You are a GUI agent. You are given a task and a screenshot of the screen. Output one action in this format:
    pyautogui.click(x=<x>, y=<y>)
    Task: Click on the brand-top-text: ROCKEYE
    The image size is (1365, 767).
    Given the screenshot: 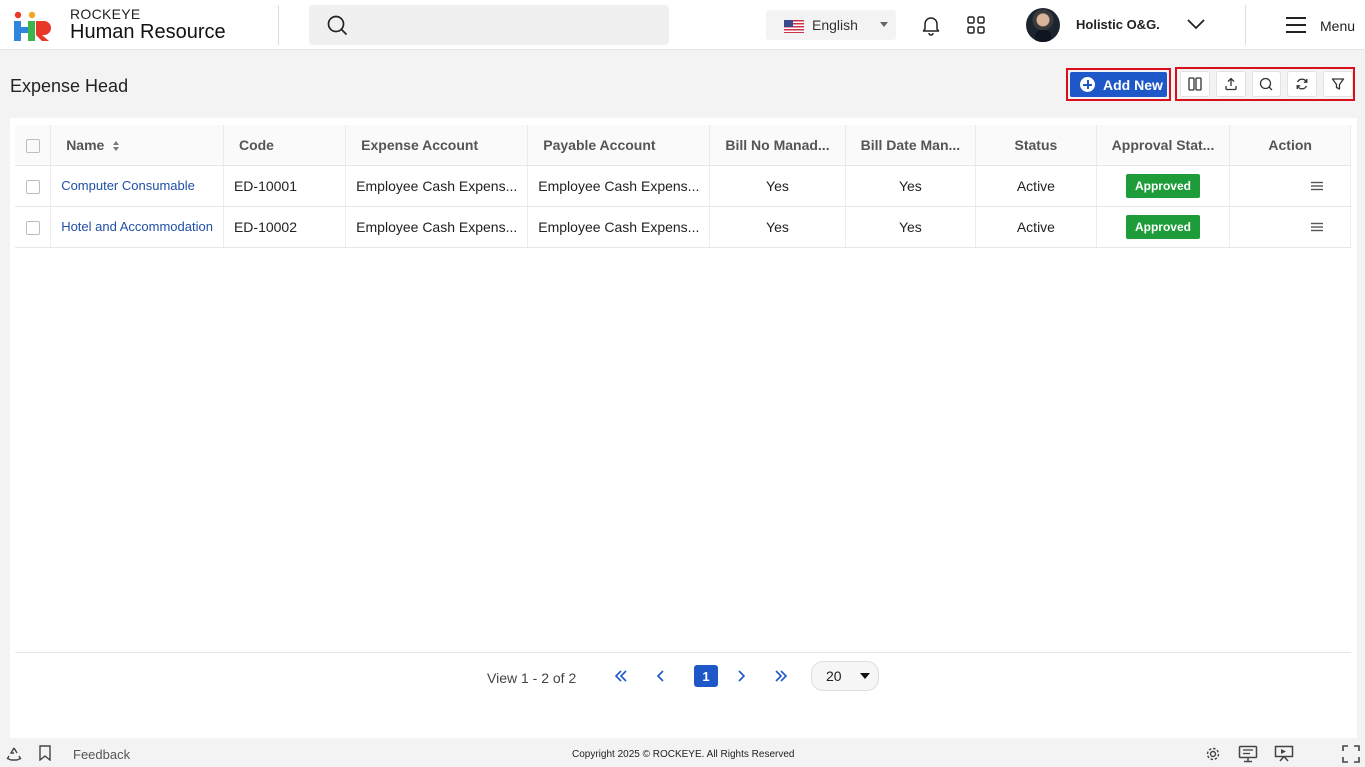 What is the action you would take?
    pyautogui.click(x=105, y=14)
    